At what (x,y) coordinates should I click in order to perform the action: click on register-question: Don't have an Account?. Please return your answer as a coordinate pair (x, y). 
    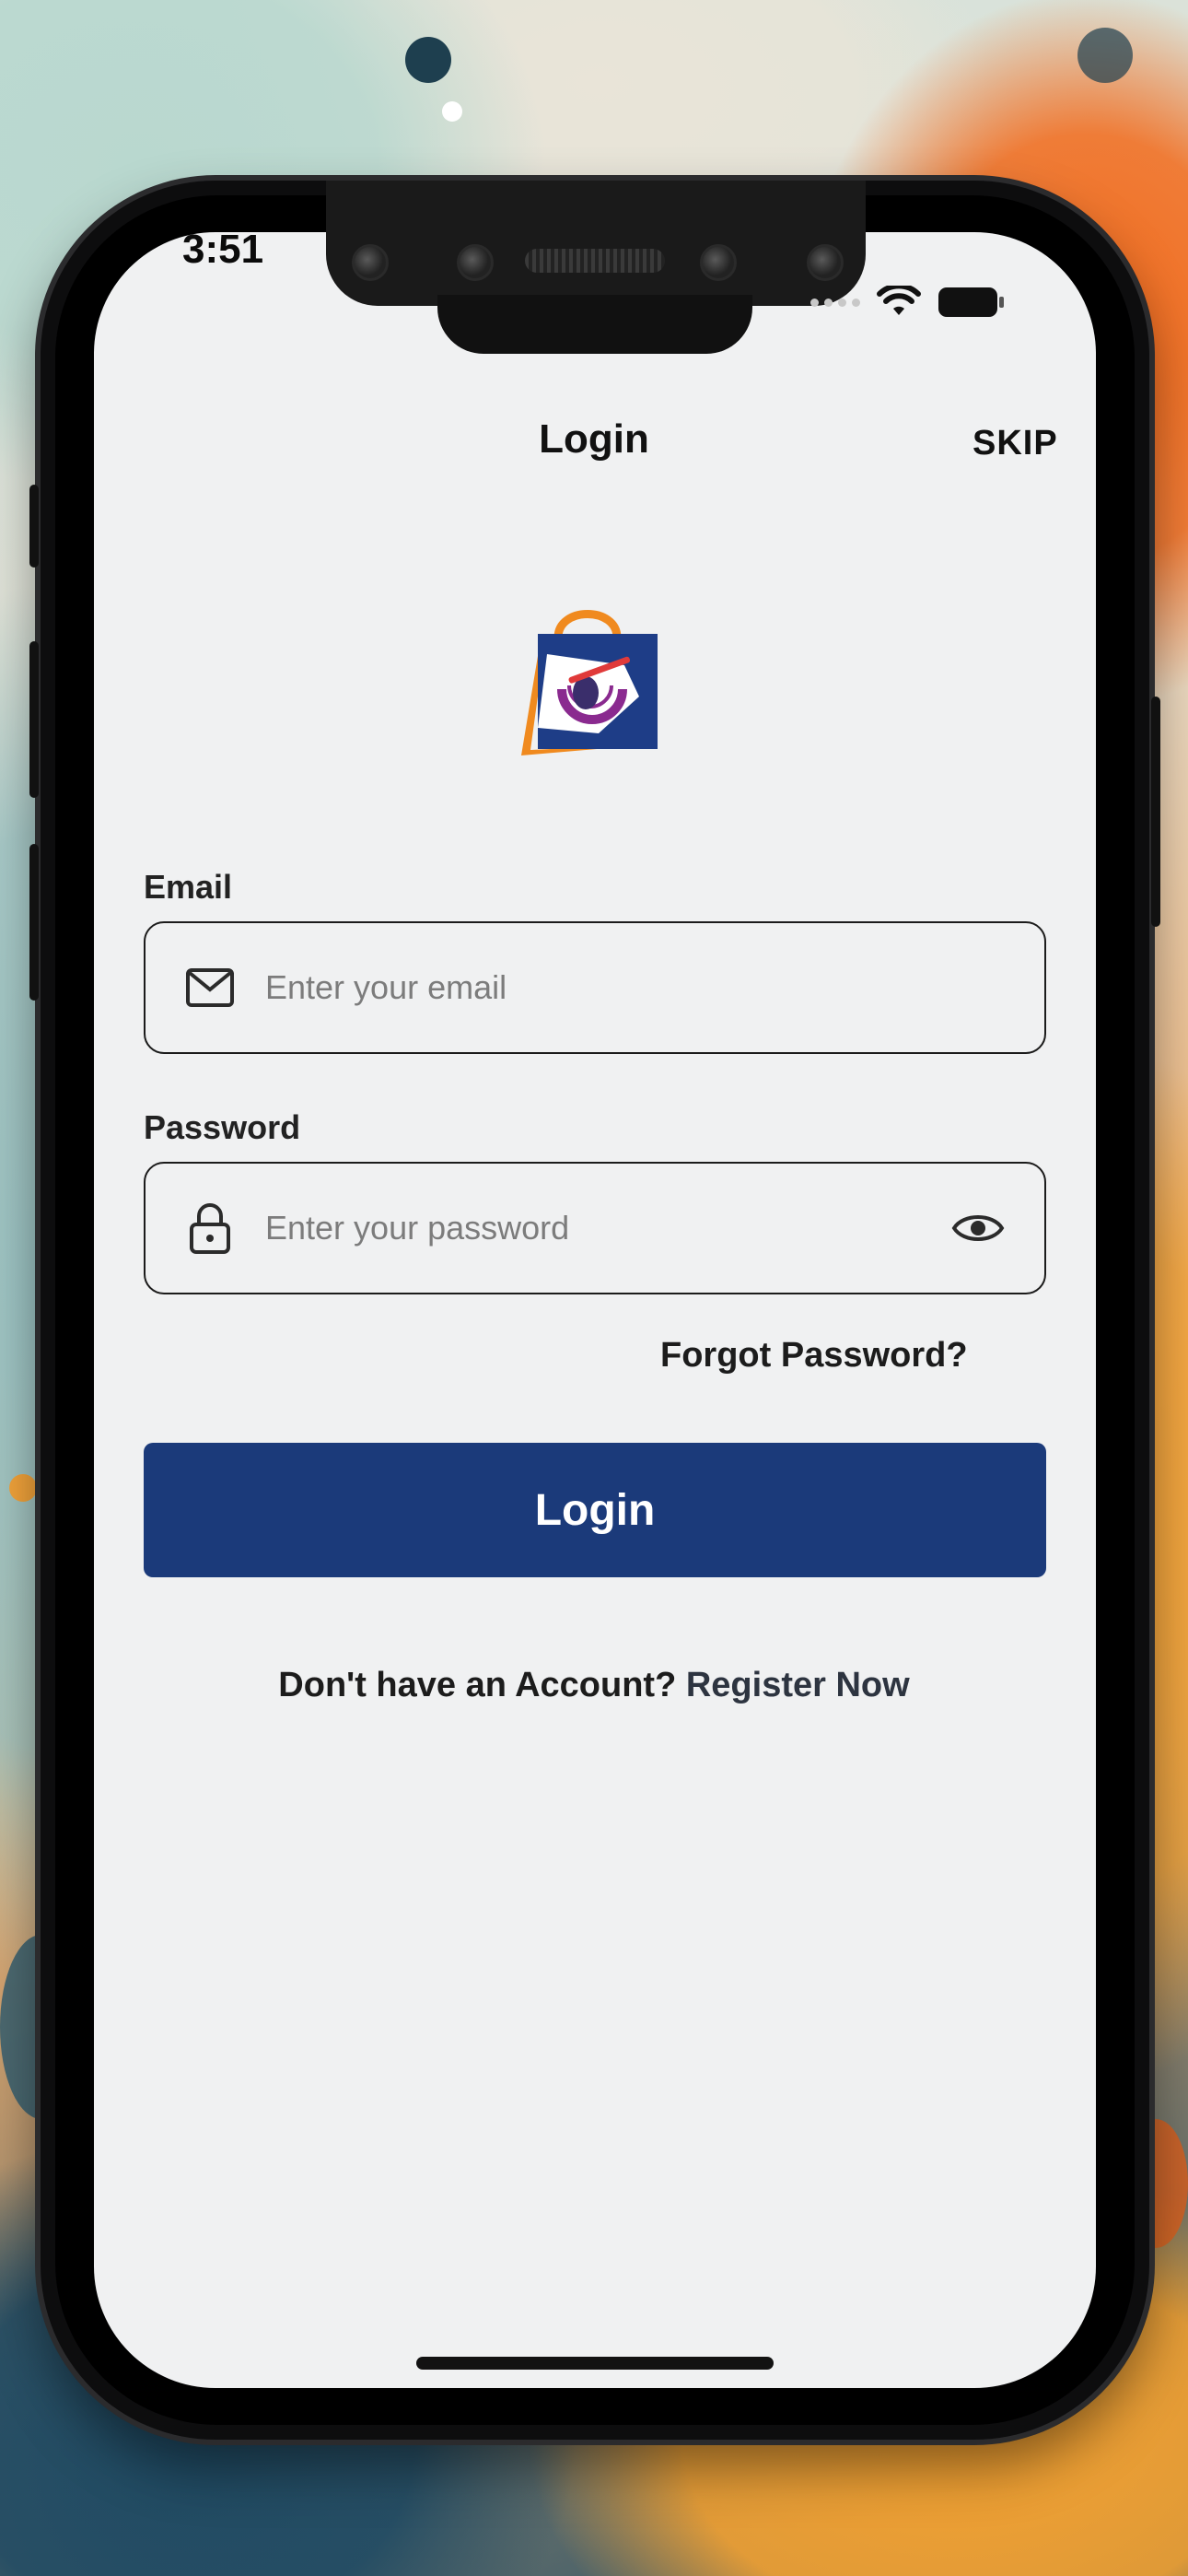
    Looking at the image, I should click on (477, 1685).